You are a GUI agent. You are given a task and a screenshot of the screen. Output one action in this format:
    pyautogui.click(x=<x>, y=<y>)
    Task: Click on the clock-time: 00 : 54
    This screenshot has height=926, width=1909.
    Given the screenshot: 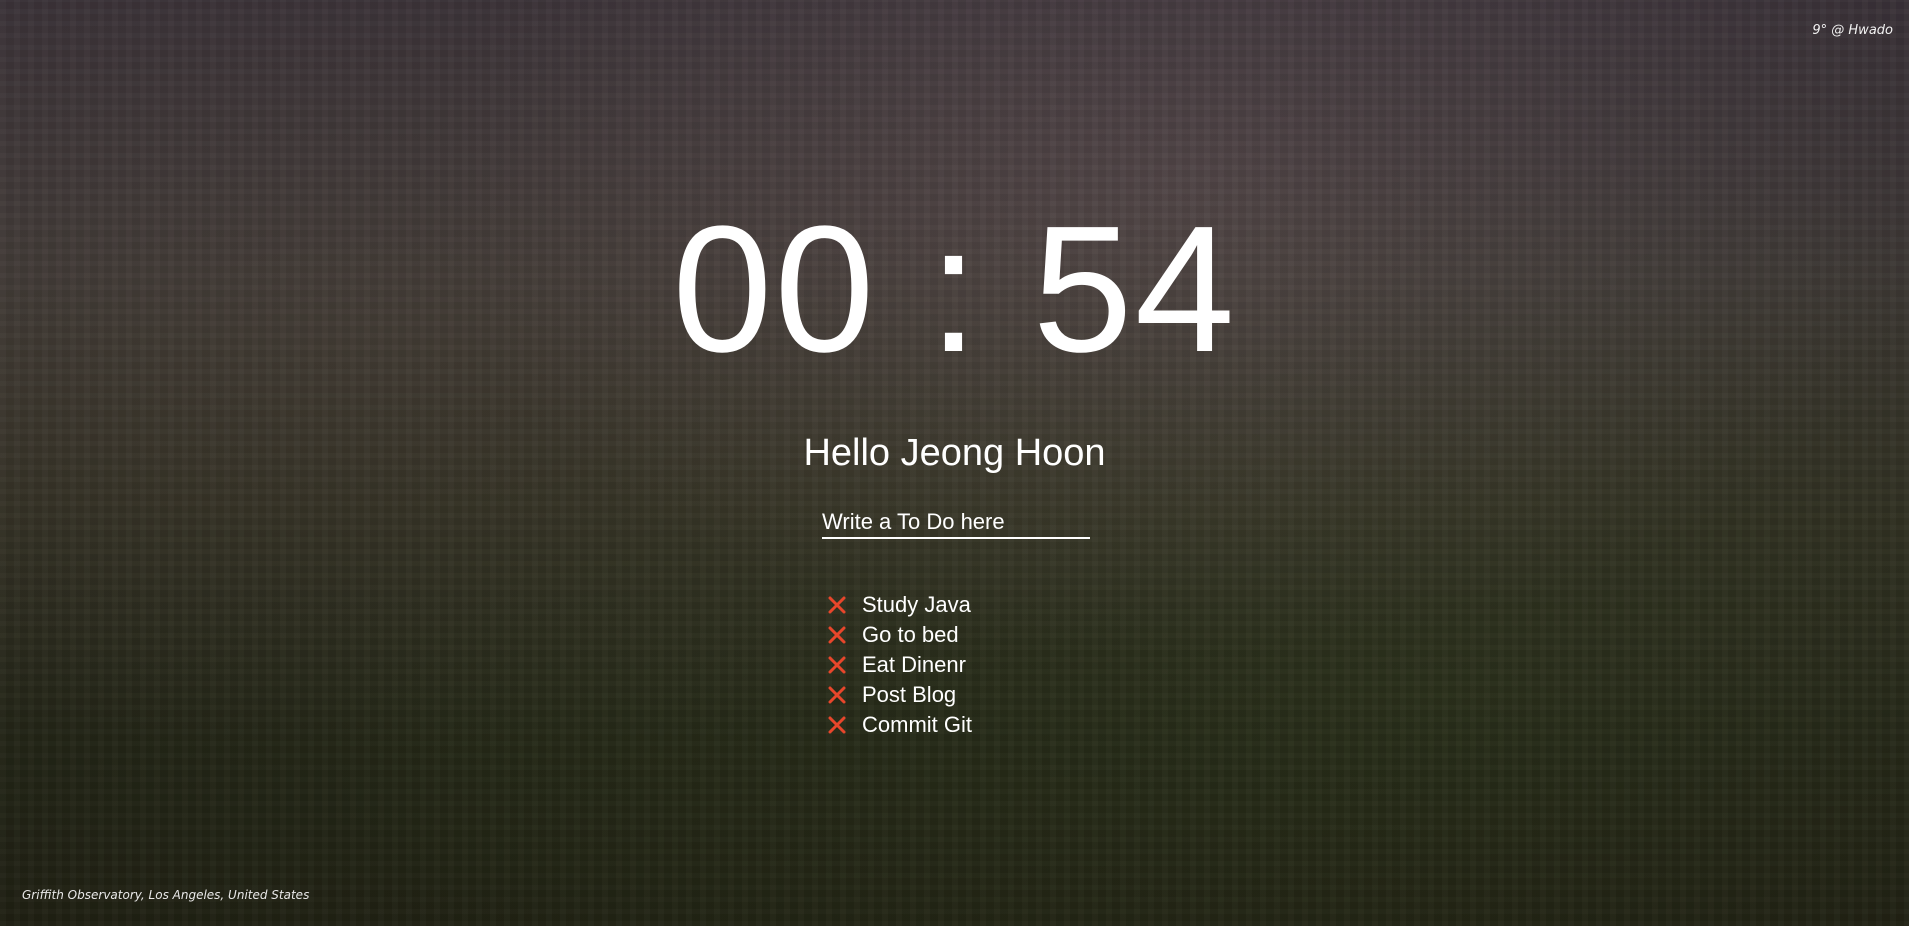 What is the action you would take?
    pyautogui.click(x=954, y=289)
    